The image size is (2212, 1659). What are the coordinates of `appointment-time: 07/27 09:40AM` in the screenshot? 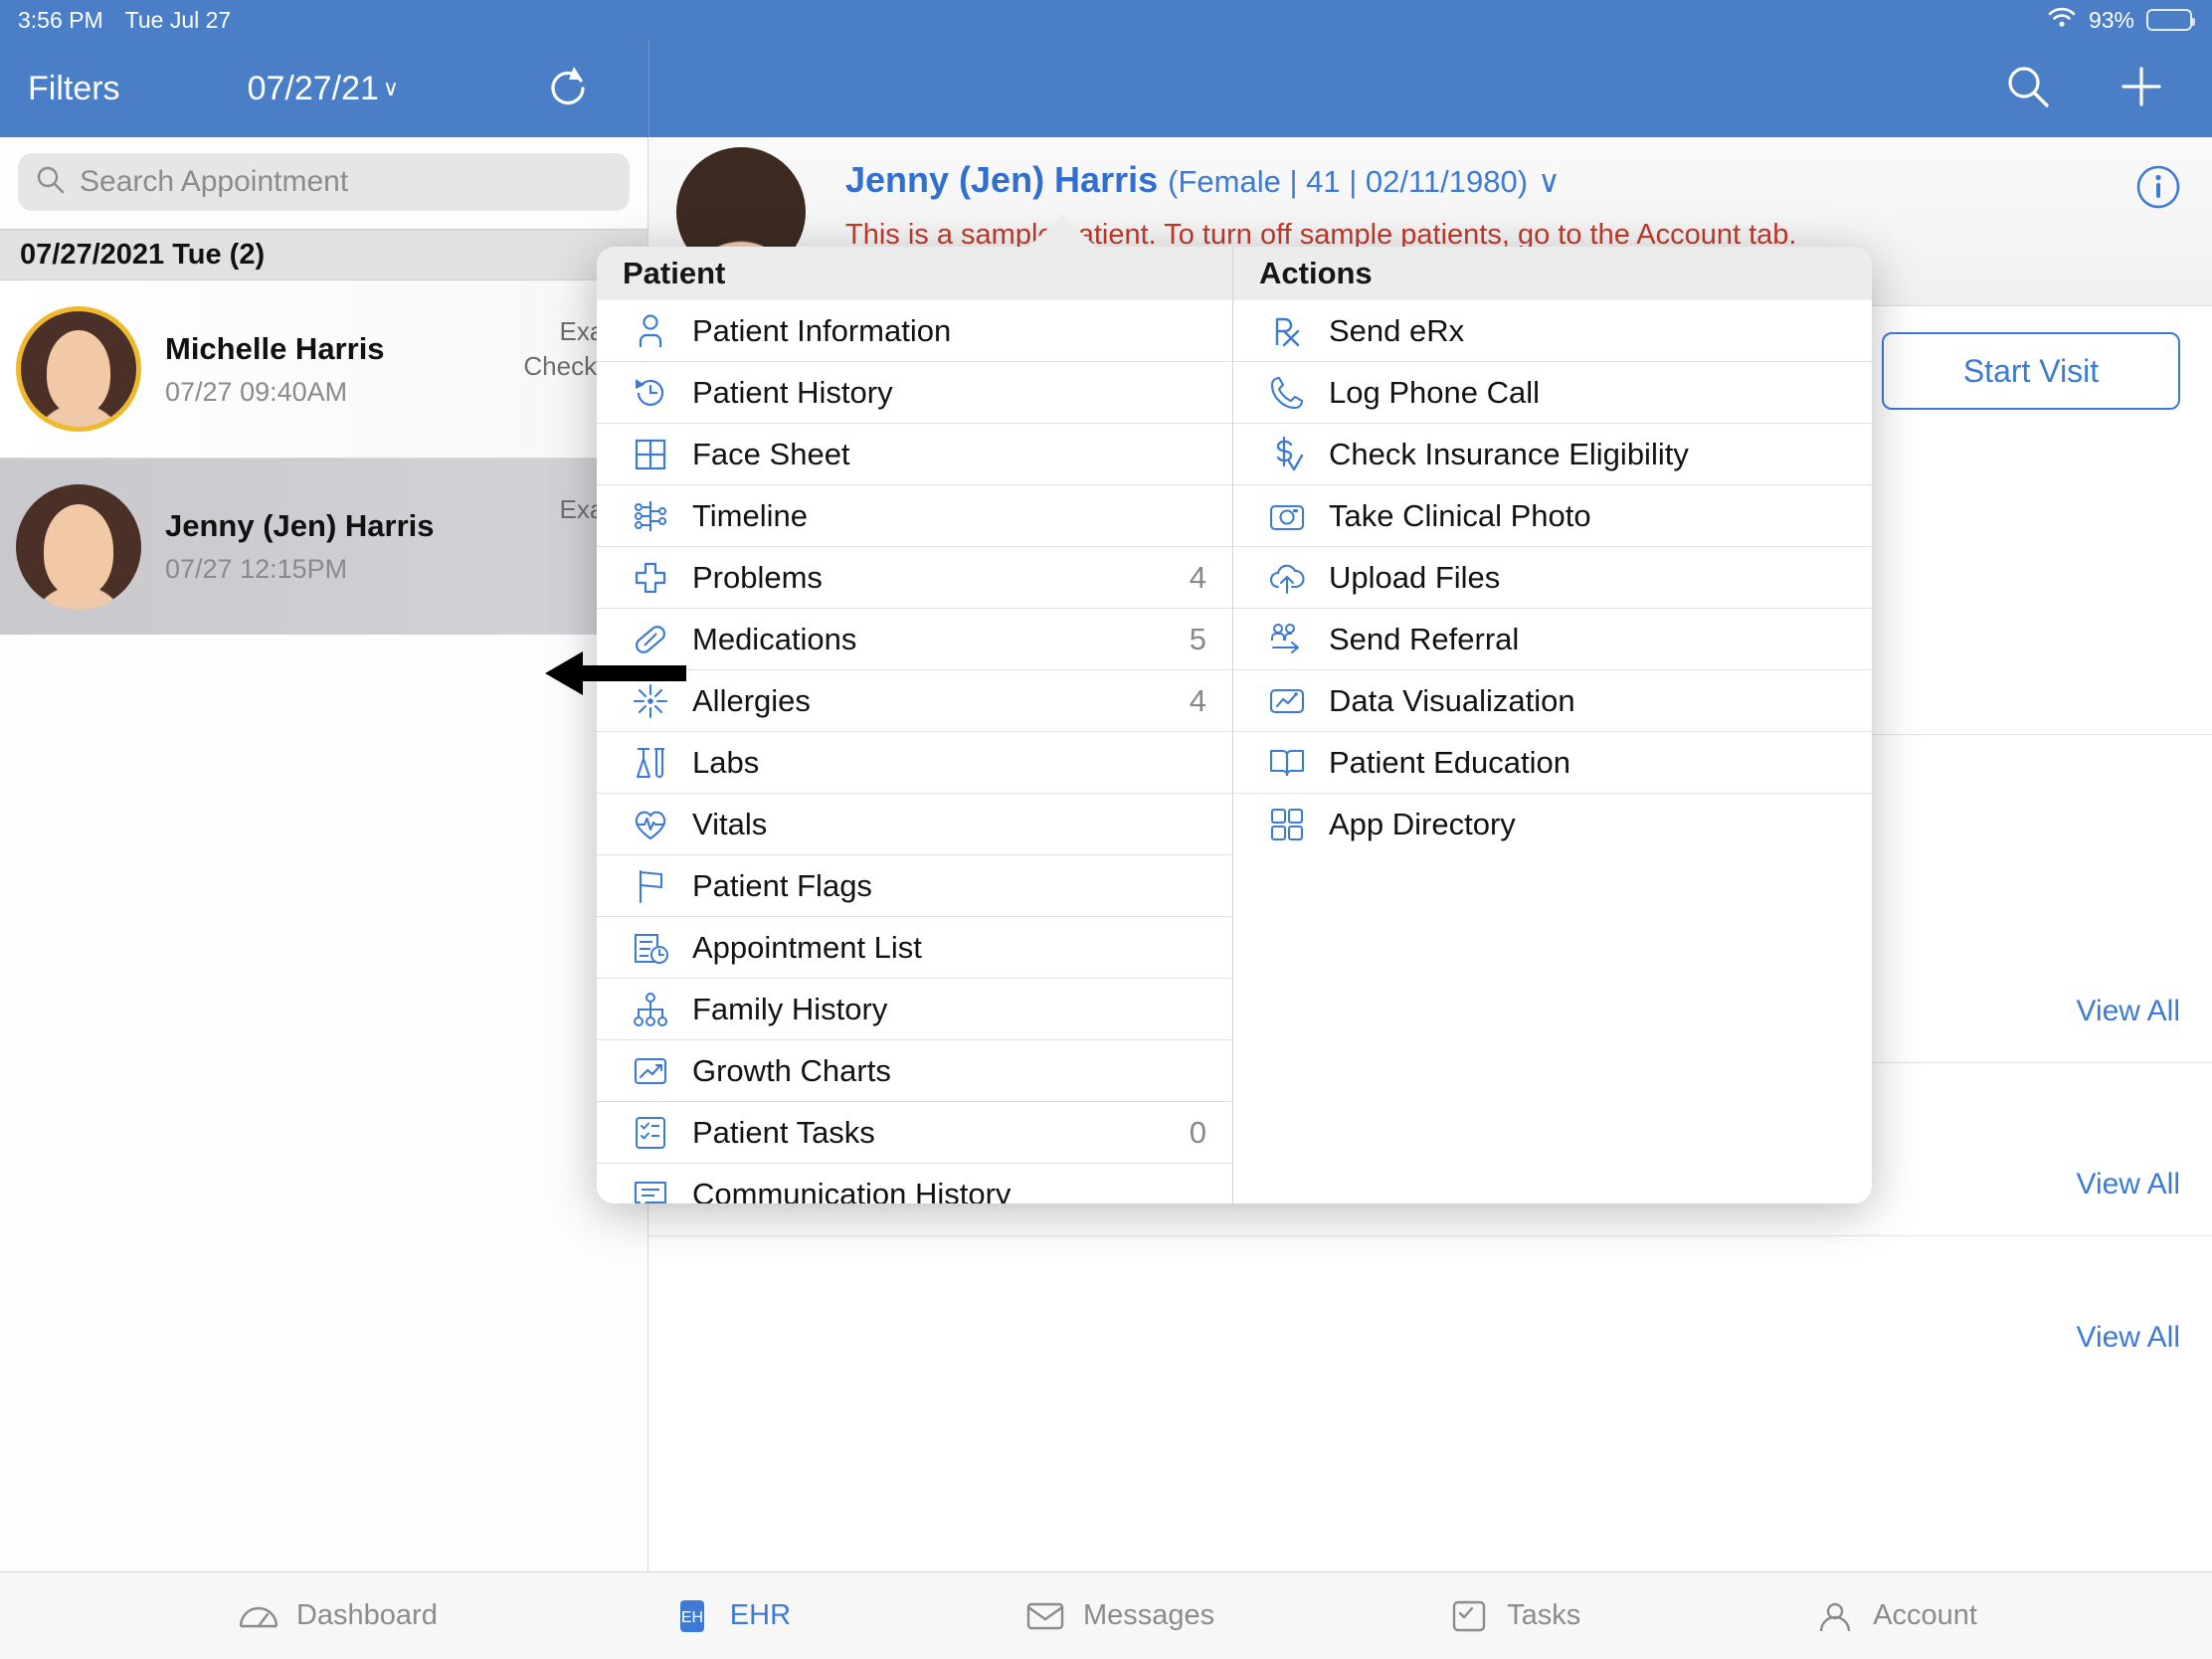 It's located at (256, 391).